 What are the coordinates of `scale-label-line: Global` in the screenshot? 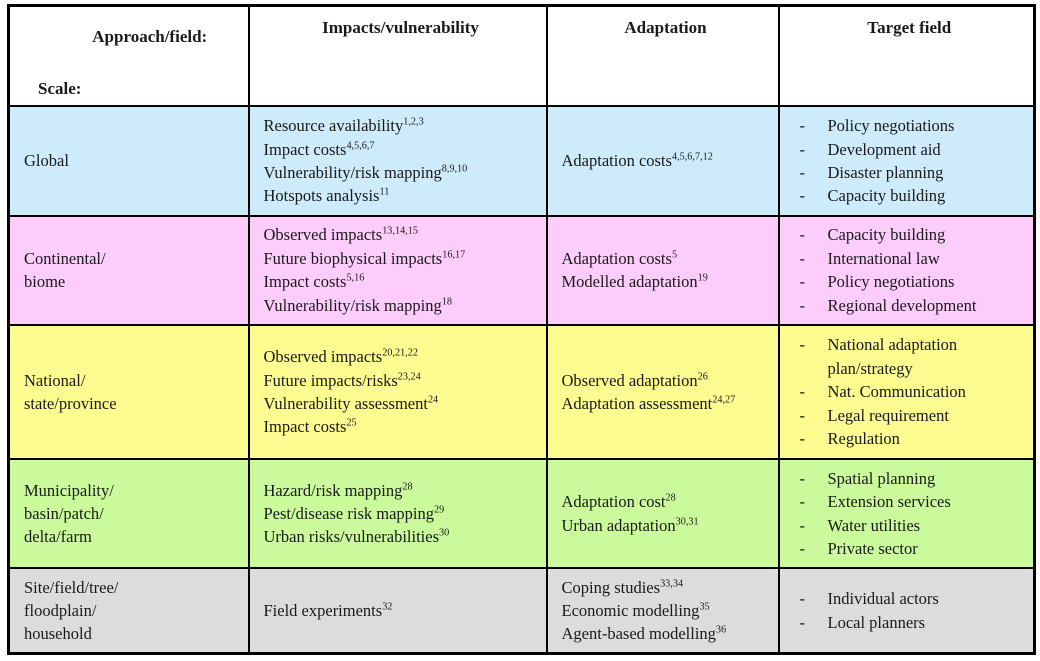 It's located at (46, 161).